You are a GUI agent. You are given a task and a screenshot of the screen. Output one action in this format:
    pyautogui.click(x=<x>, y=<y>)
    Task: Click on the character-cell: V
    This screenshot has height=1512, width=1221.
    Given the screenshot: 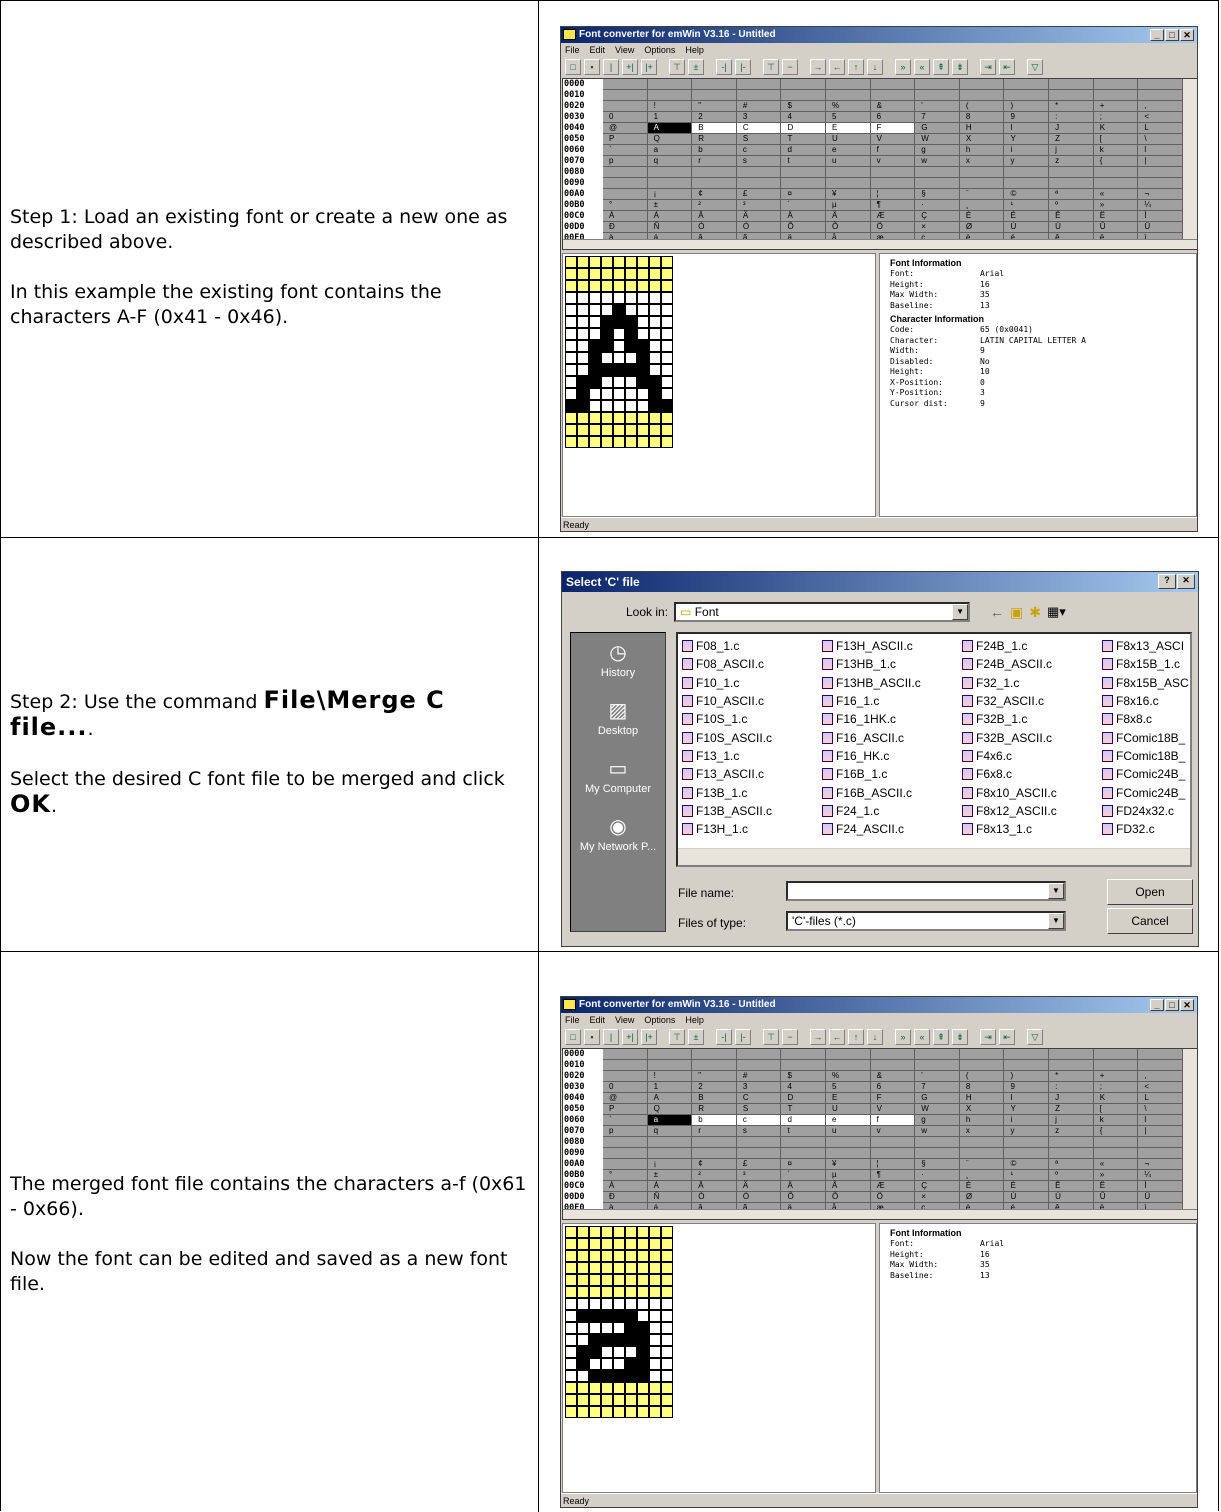 What is the action you would take?
    pyautogui.click(x=893, y=1109)
    